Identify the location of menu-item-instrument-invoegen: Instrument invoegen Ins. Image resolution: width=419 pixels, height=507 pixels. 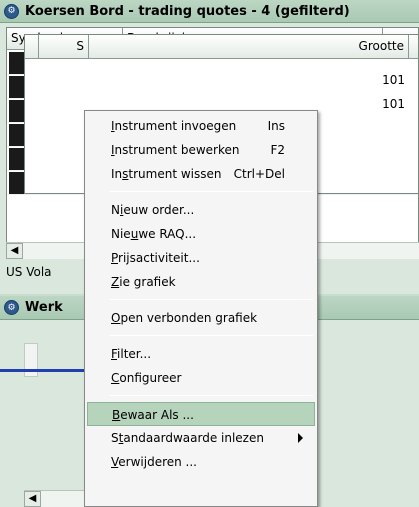
(201, 126).